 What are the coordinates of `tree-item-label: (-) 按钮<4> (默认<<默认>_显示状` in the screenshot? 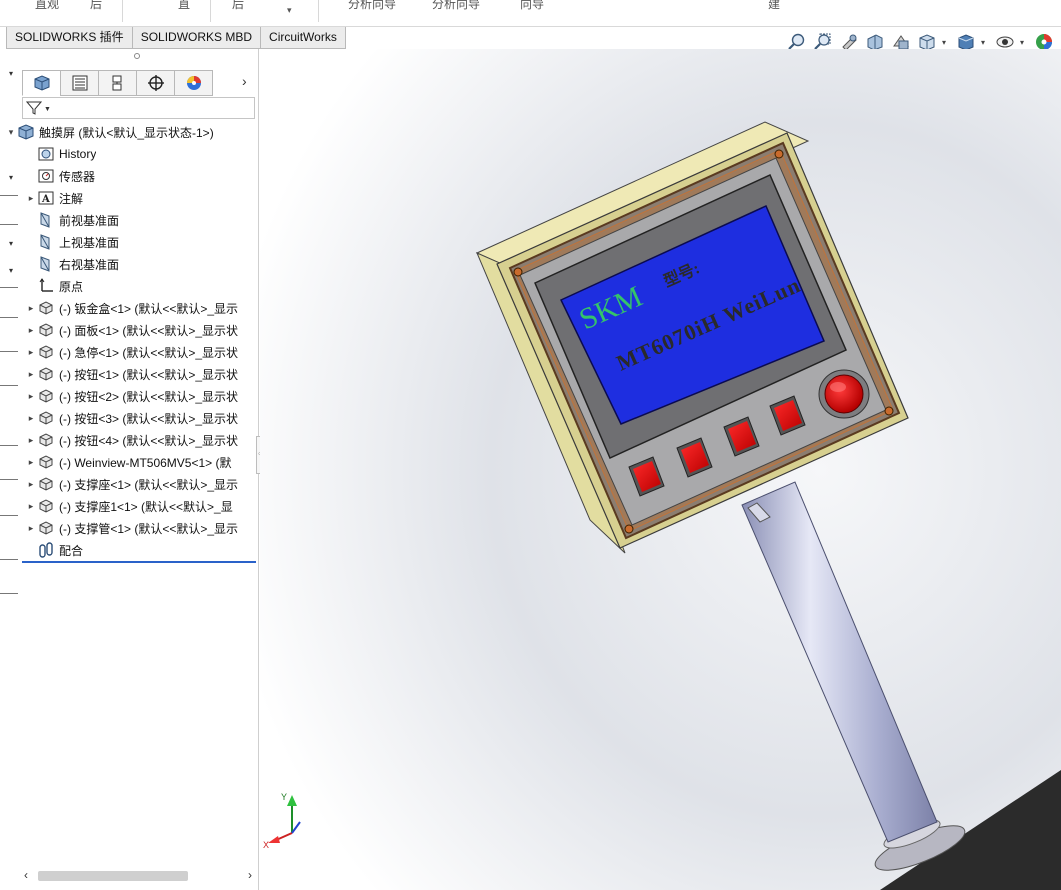 It's located at (149, 440).